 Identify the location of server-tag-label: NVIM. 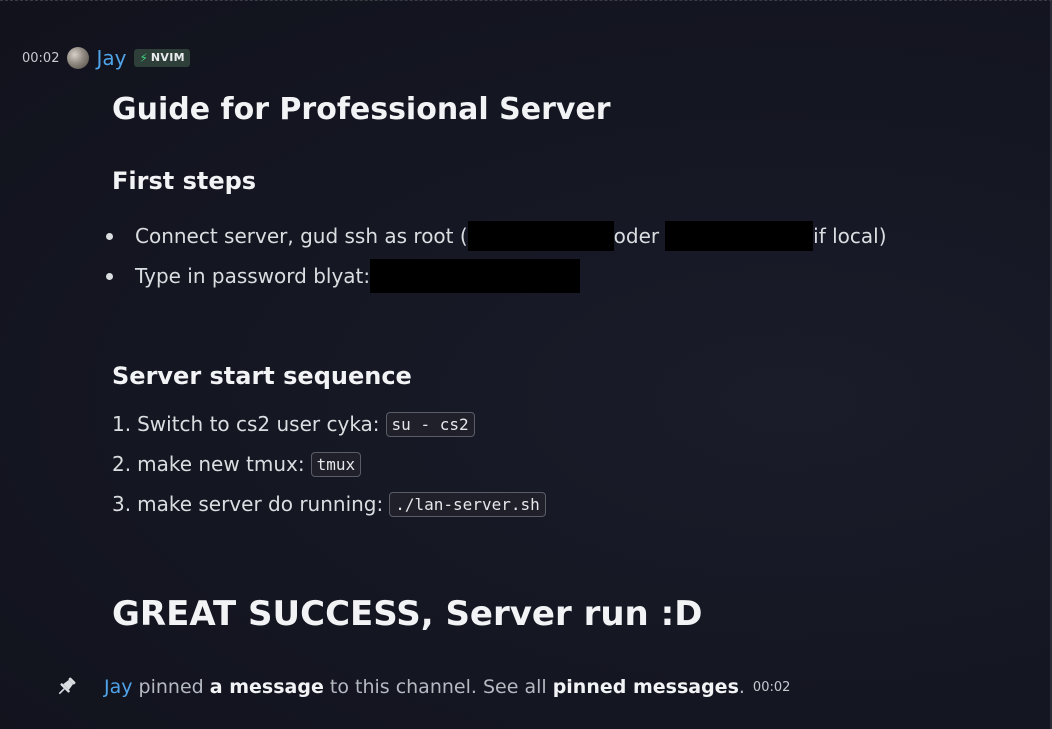
(167, 57).